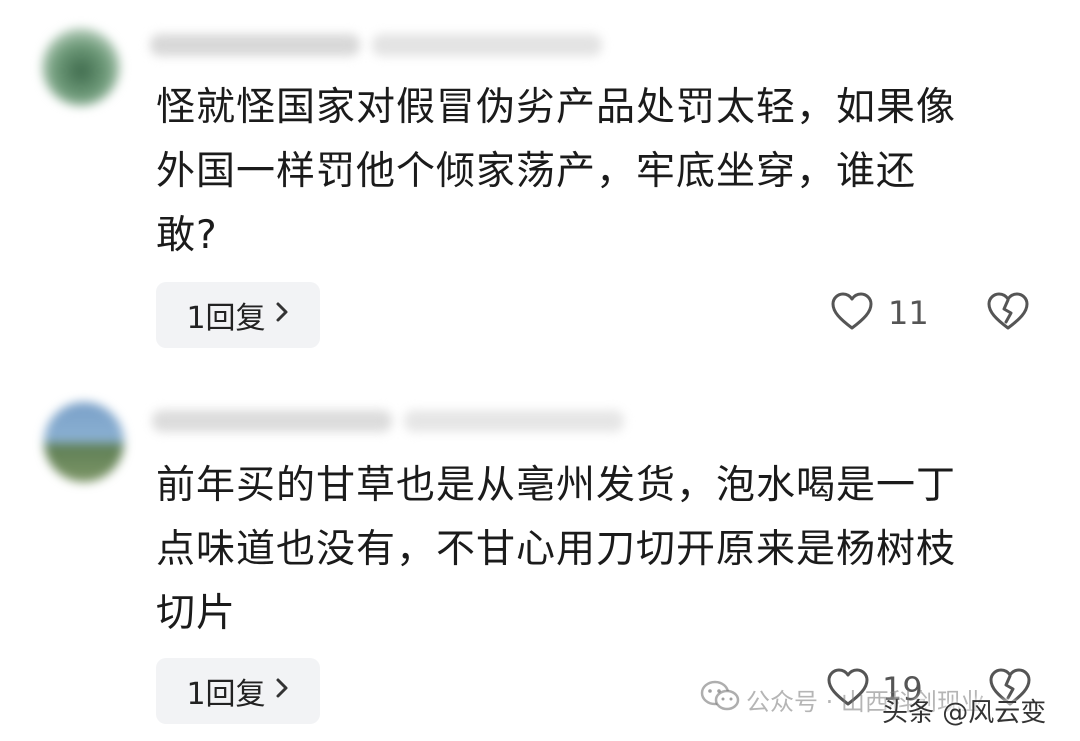 The image size is (1080, 741). Describe the element at coordinates (720, 698) in the screenshot. I see `wechat-logo` at that location.